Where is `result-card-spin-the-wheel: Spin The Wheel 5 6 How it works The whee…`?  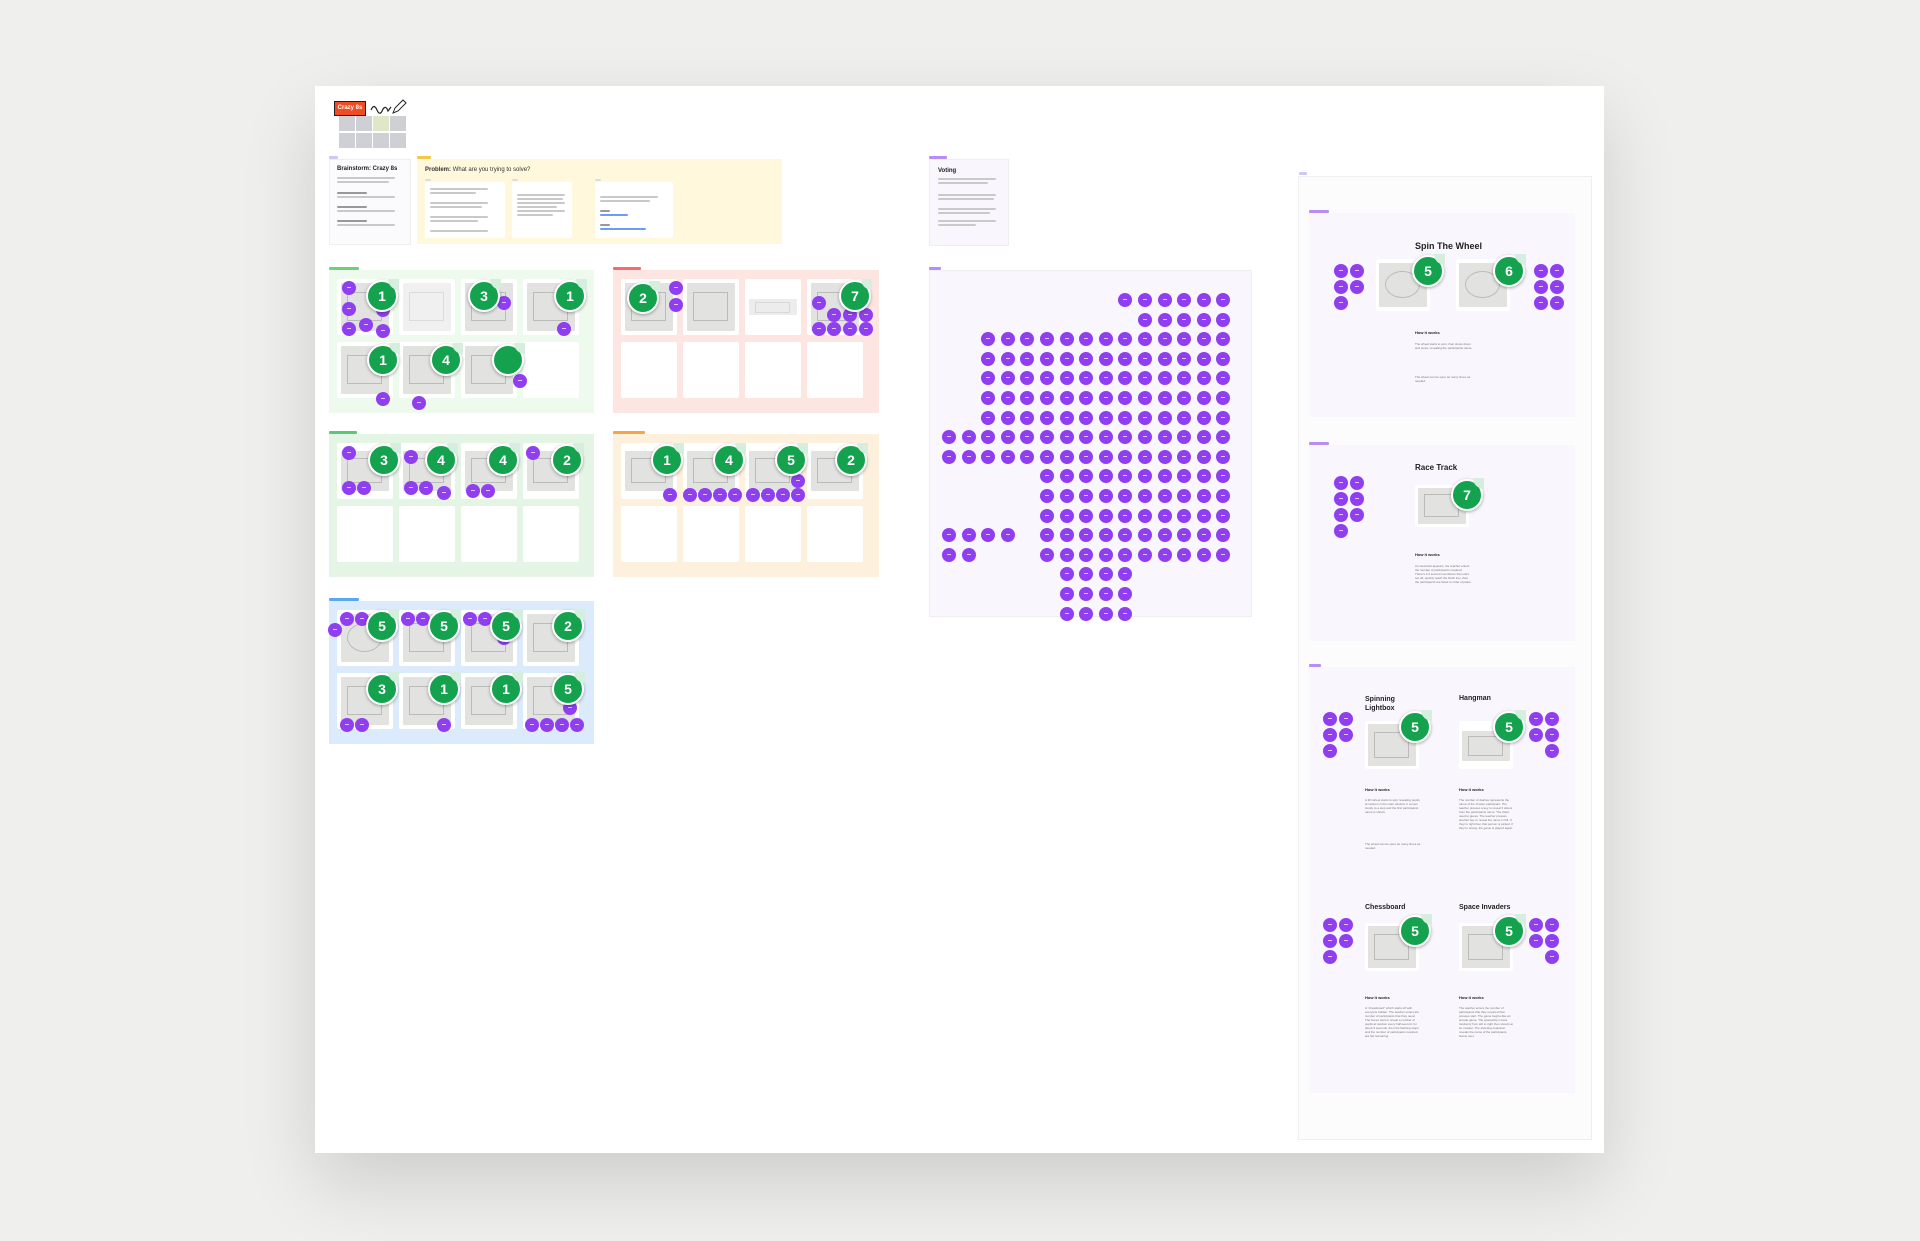
result-card-spin-the-wheel: Spin The Wheel 5 6 How it works The whee… is located at coordinates (1442, 315).